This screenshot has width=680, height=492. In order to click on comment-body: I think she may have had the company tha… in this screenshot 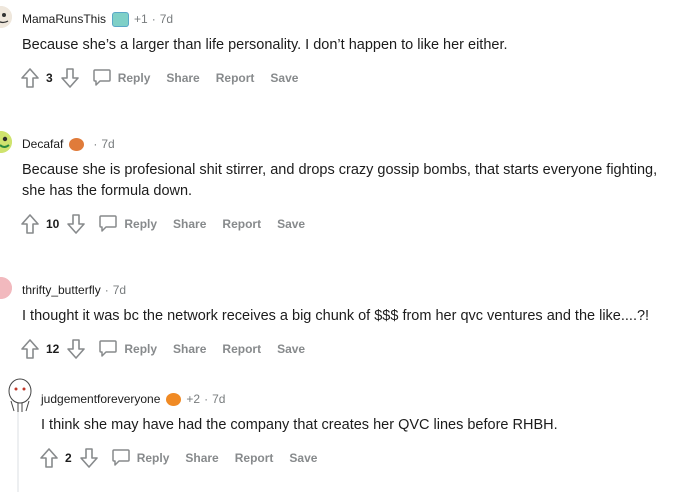, I will do `click(359, 425)`.